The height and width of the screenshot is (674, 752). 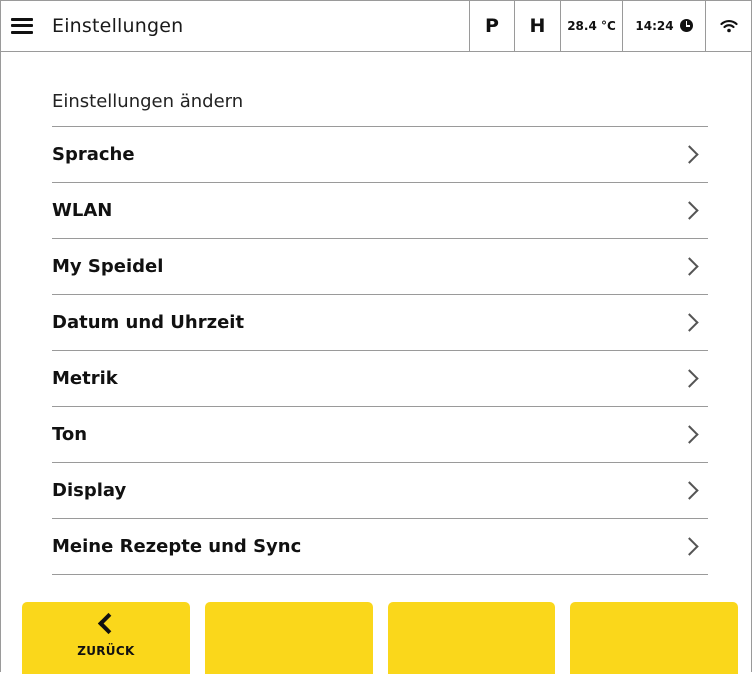 I want to click on settings-item-rezepte-sync: Meine Rezepte und Sync, so click(x=380, y=547).